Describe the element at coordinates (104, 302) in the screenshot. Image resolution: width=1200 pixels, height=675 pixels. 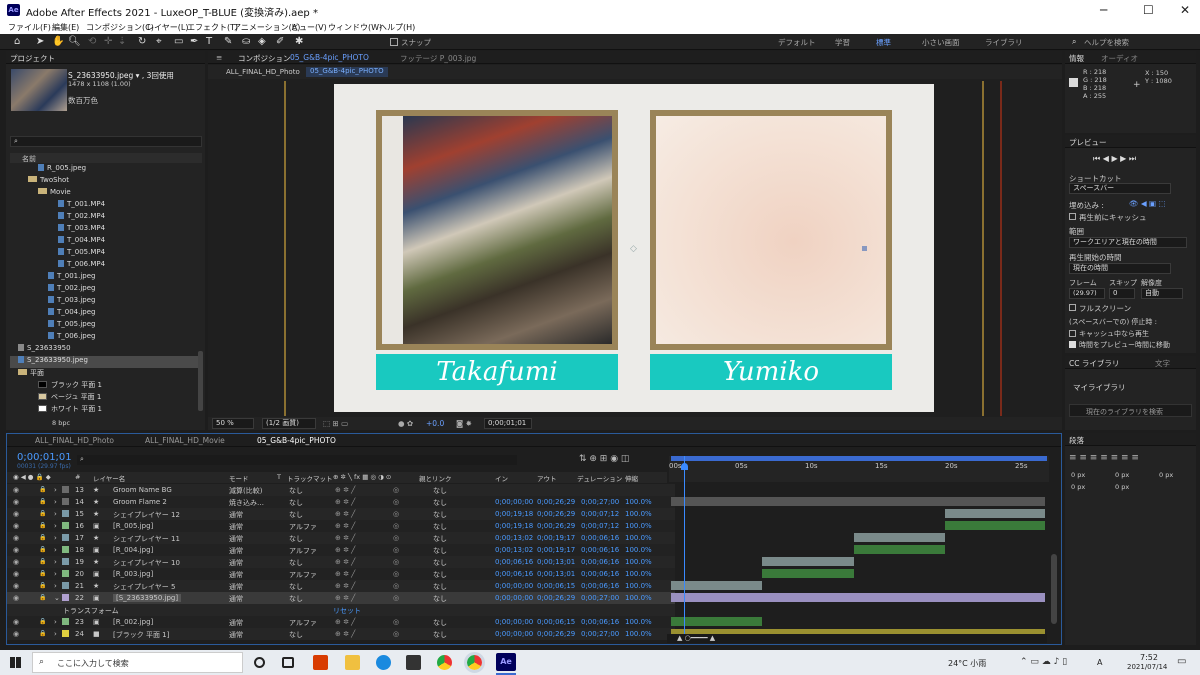
I see `project-item: T_003.jpeg` at that location.